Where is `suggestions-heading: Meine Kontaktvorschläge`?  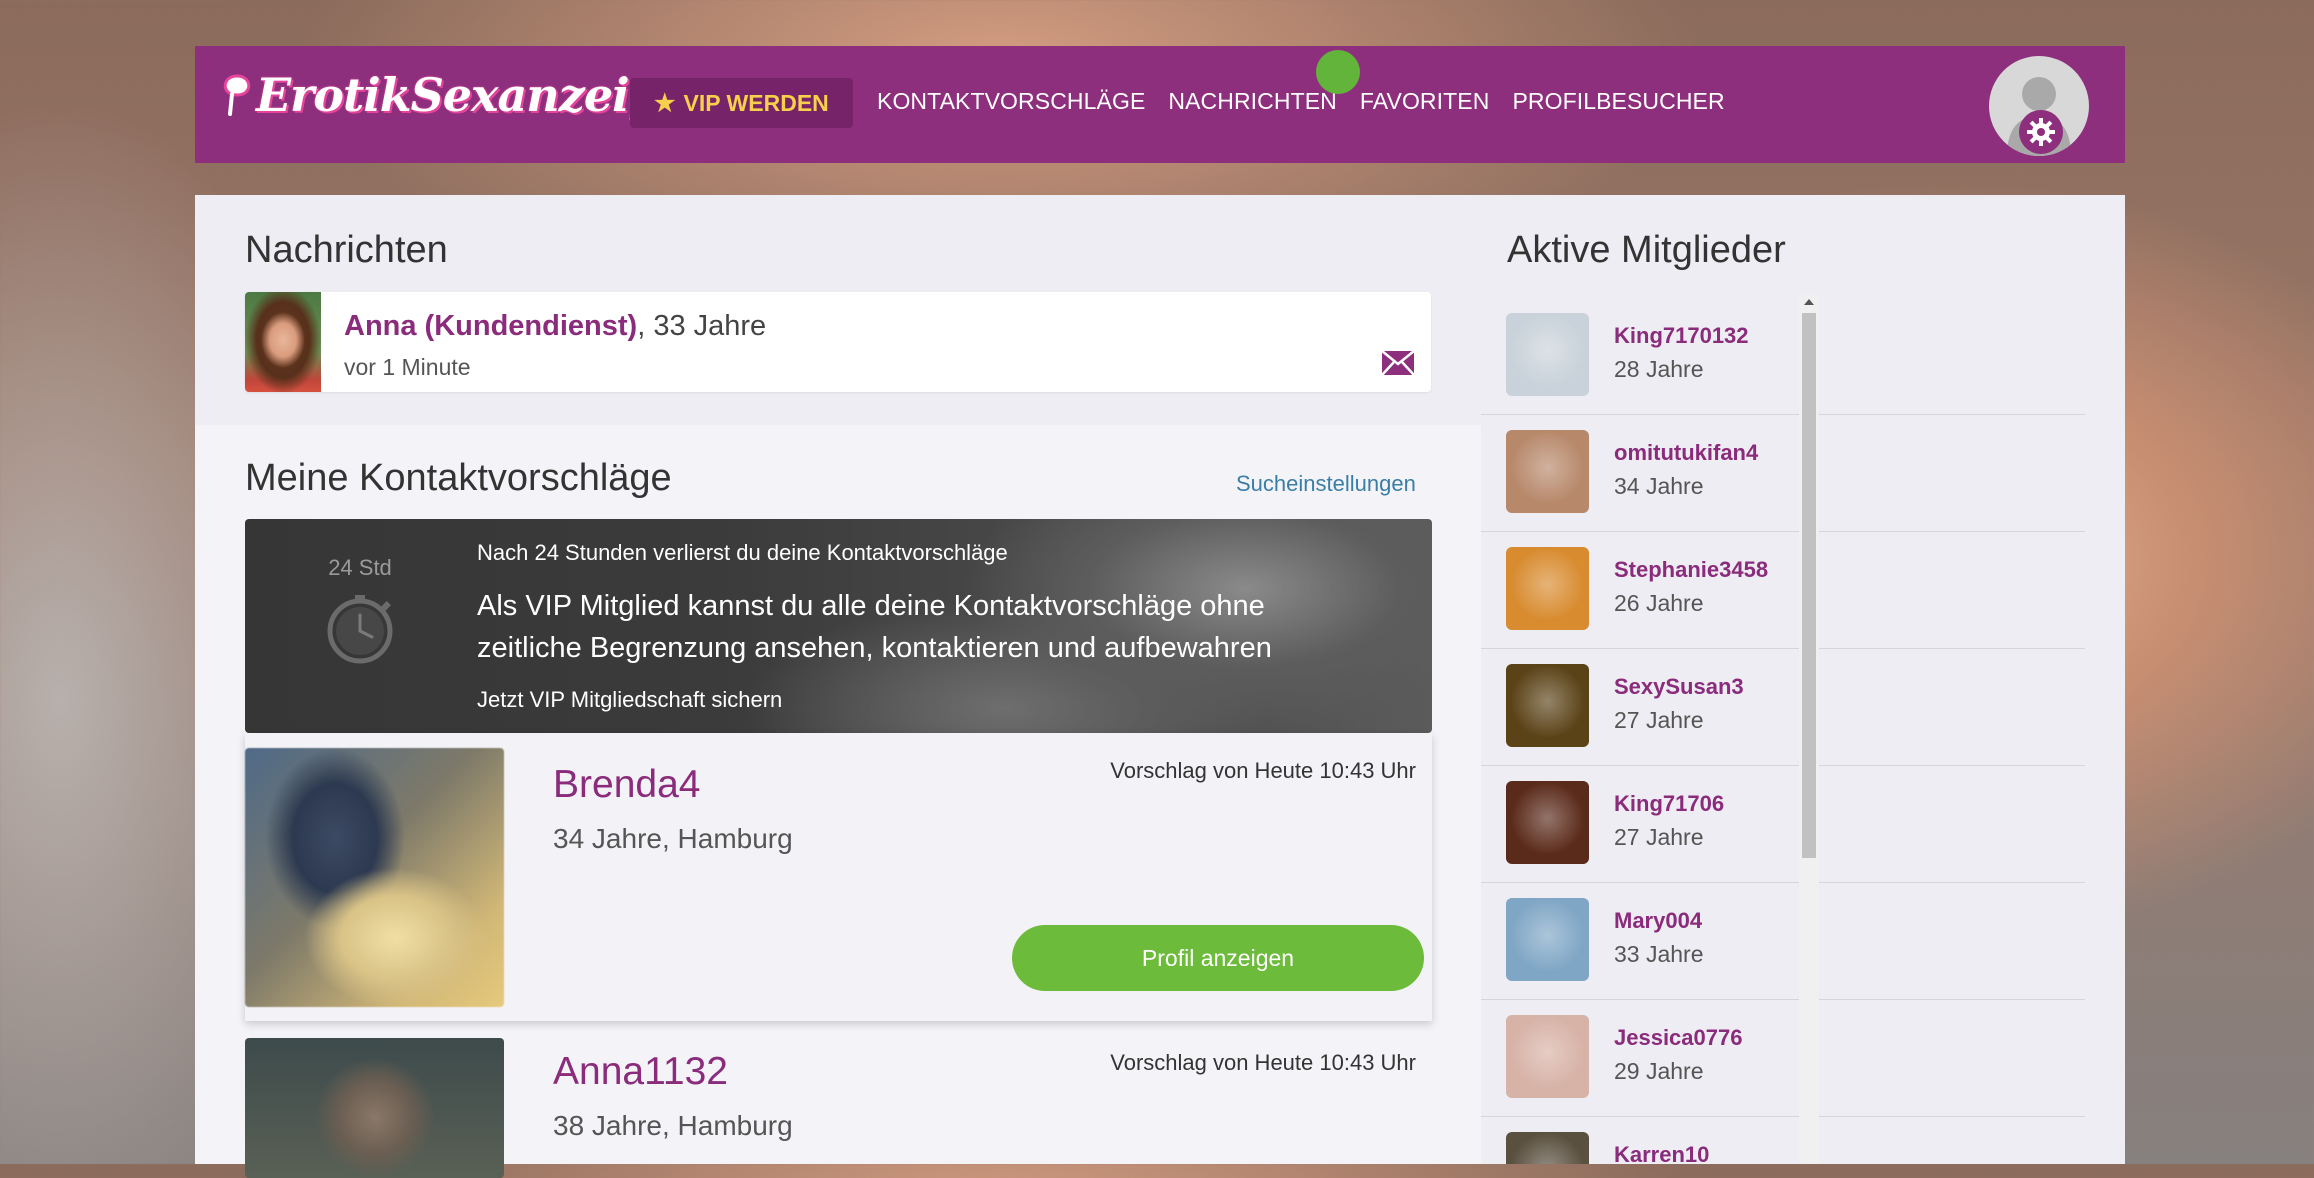
suggestions-heading: Meine Kontaktvorschläge is located at coordinates (458, 478).